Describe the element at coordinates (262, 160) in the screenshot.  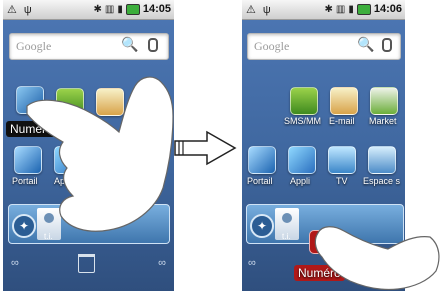
I see `portail-icon` at that location.